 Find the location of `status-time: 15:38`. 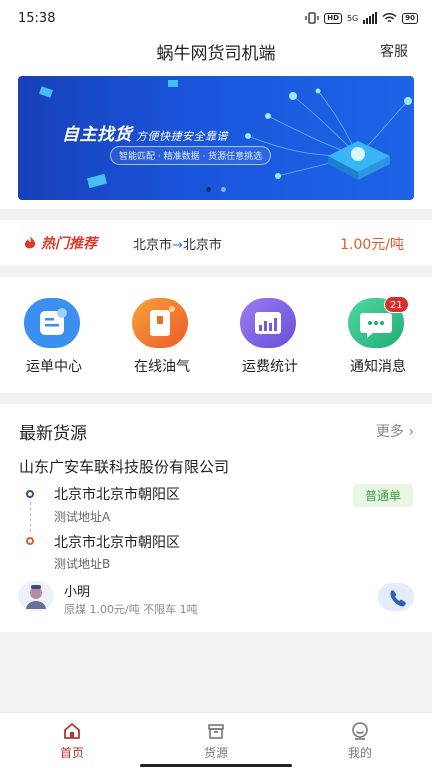

status-time: 15:38 is located at coordinates (37, 18).